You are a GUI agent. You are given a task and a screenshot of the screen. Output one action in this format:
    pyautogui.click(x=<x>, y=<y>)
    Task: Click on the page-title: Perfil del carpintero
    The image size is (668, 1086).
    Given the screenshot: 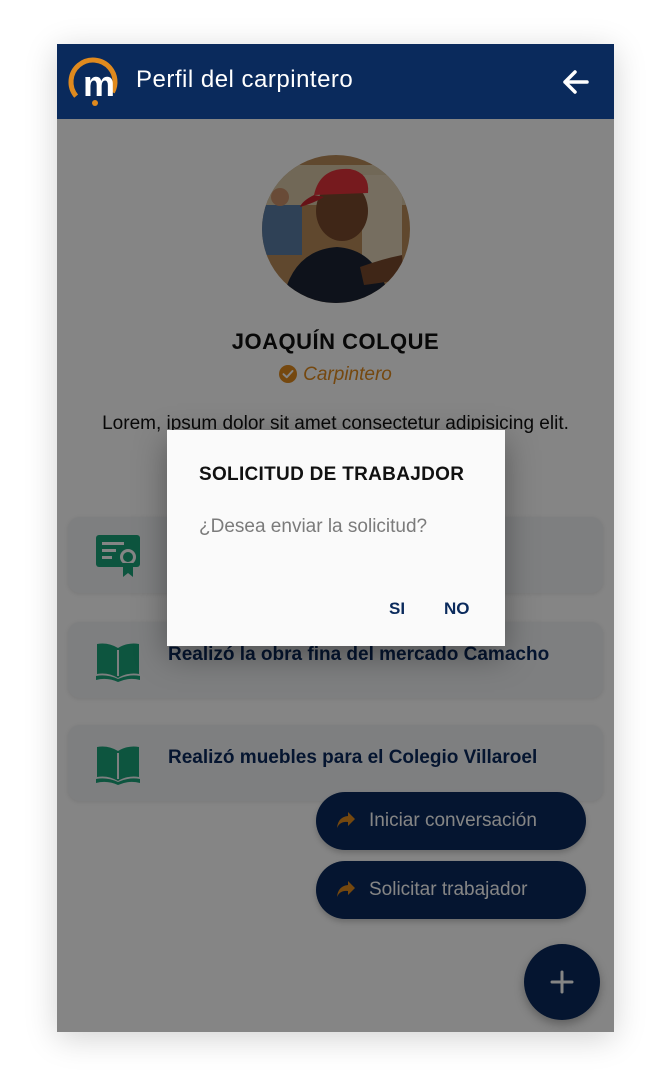 What is the action you would take?
    pyautogui.click(x=245, y=79)
    